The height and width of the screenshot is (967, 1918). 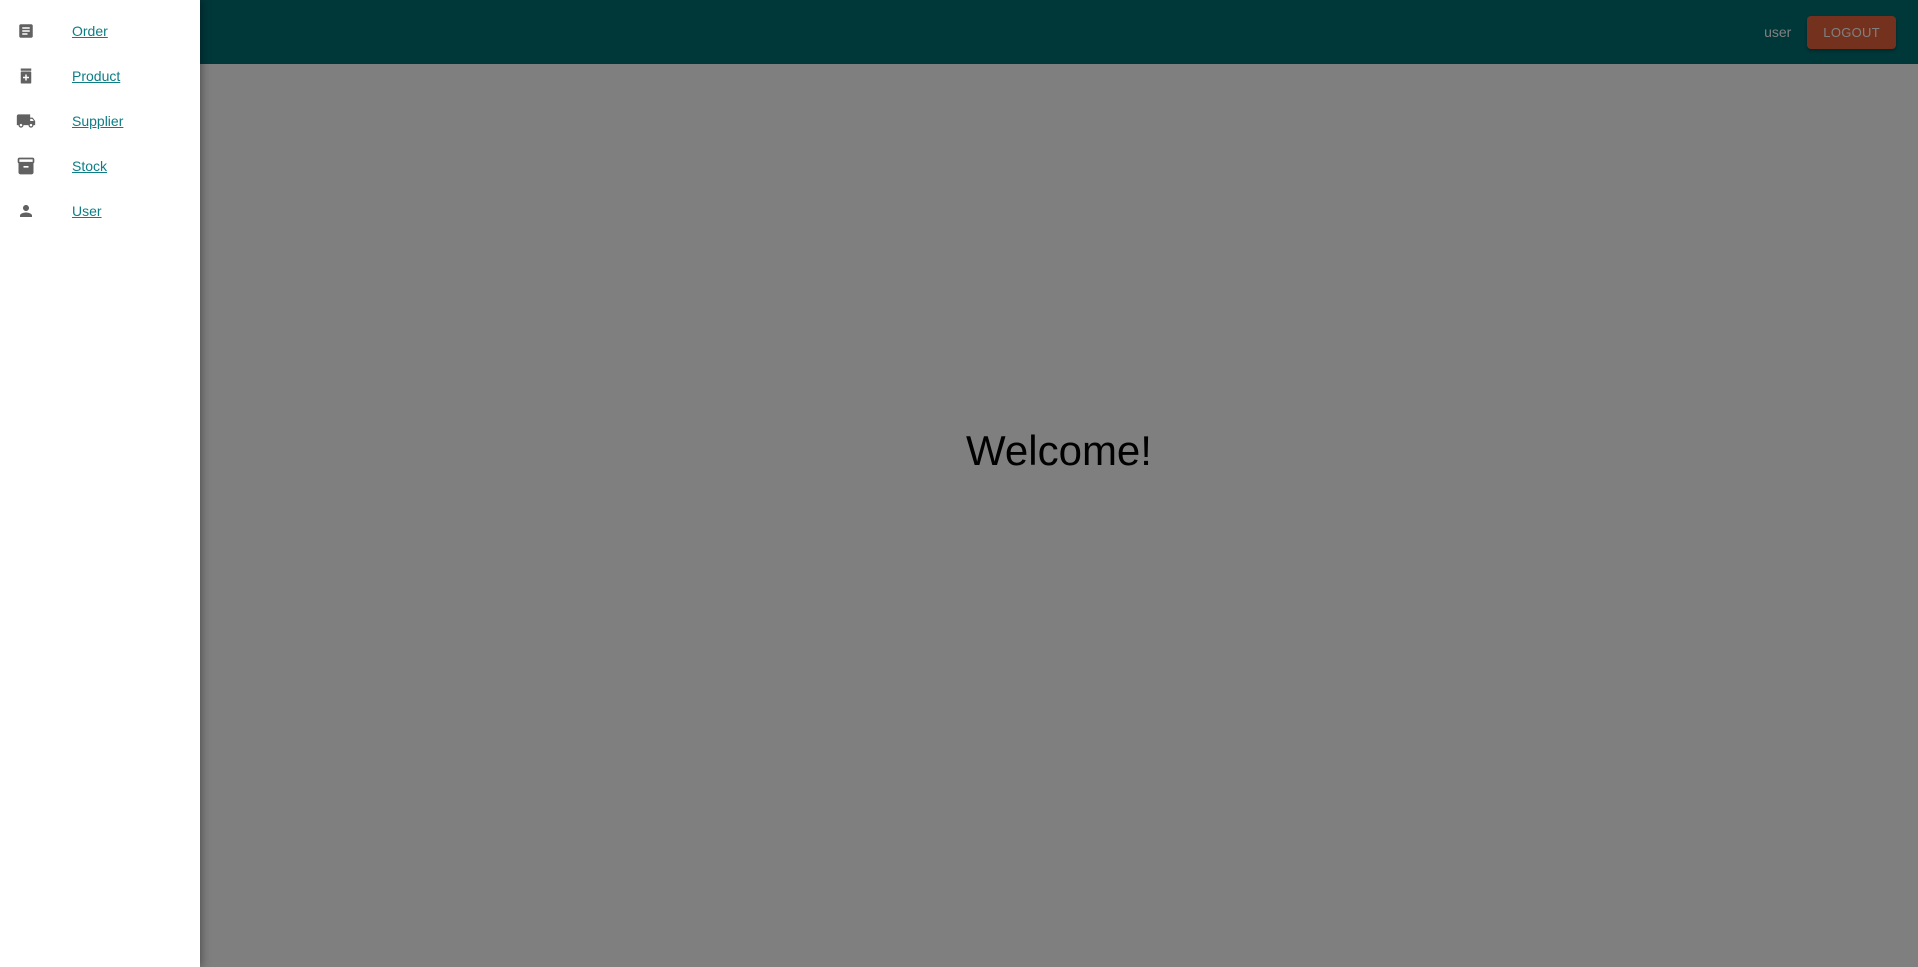 What do you see at coordinates (26, 166) in the screenshot?
I see `archive-icon` at bounding box center [26, 166].